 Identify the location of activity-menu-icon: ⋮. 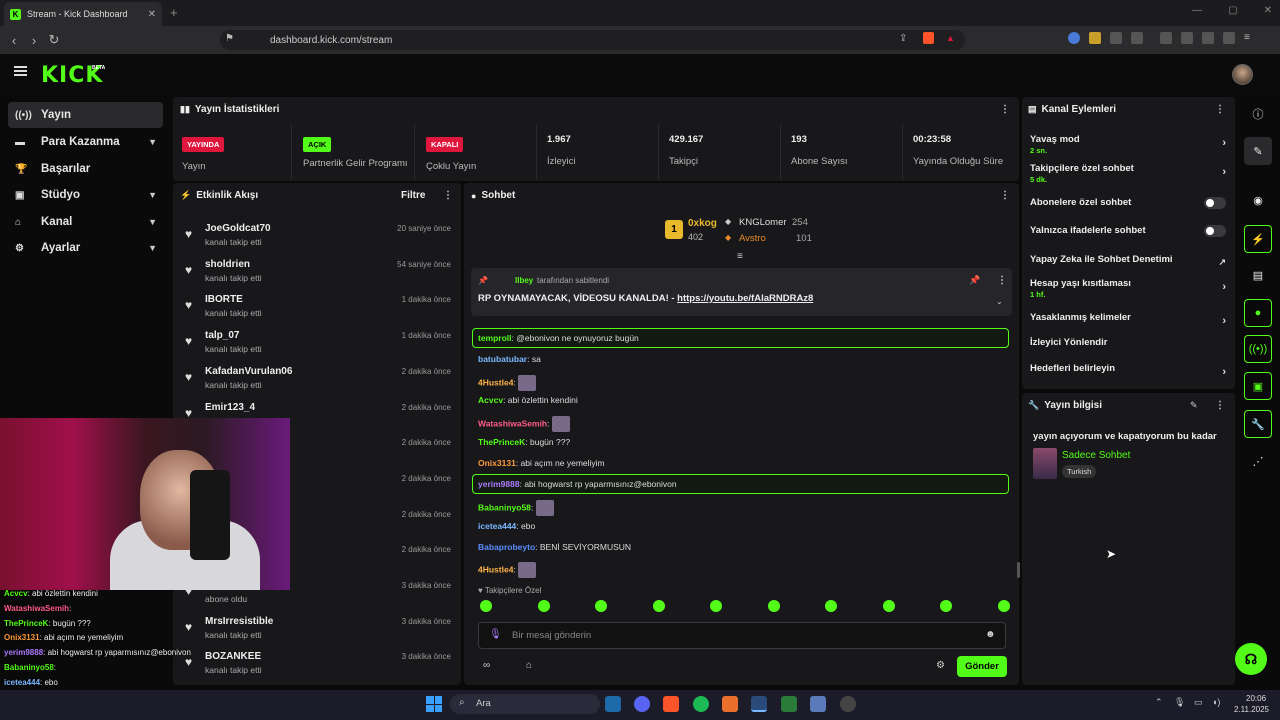
(448, 195).